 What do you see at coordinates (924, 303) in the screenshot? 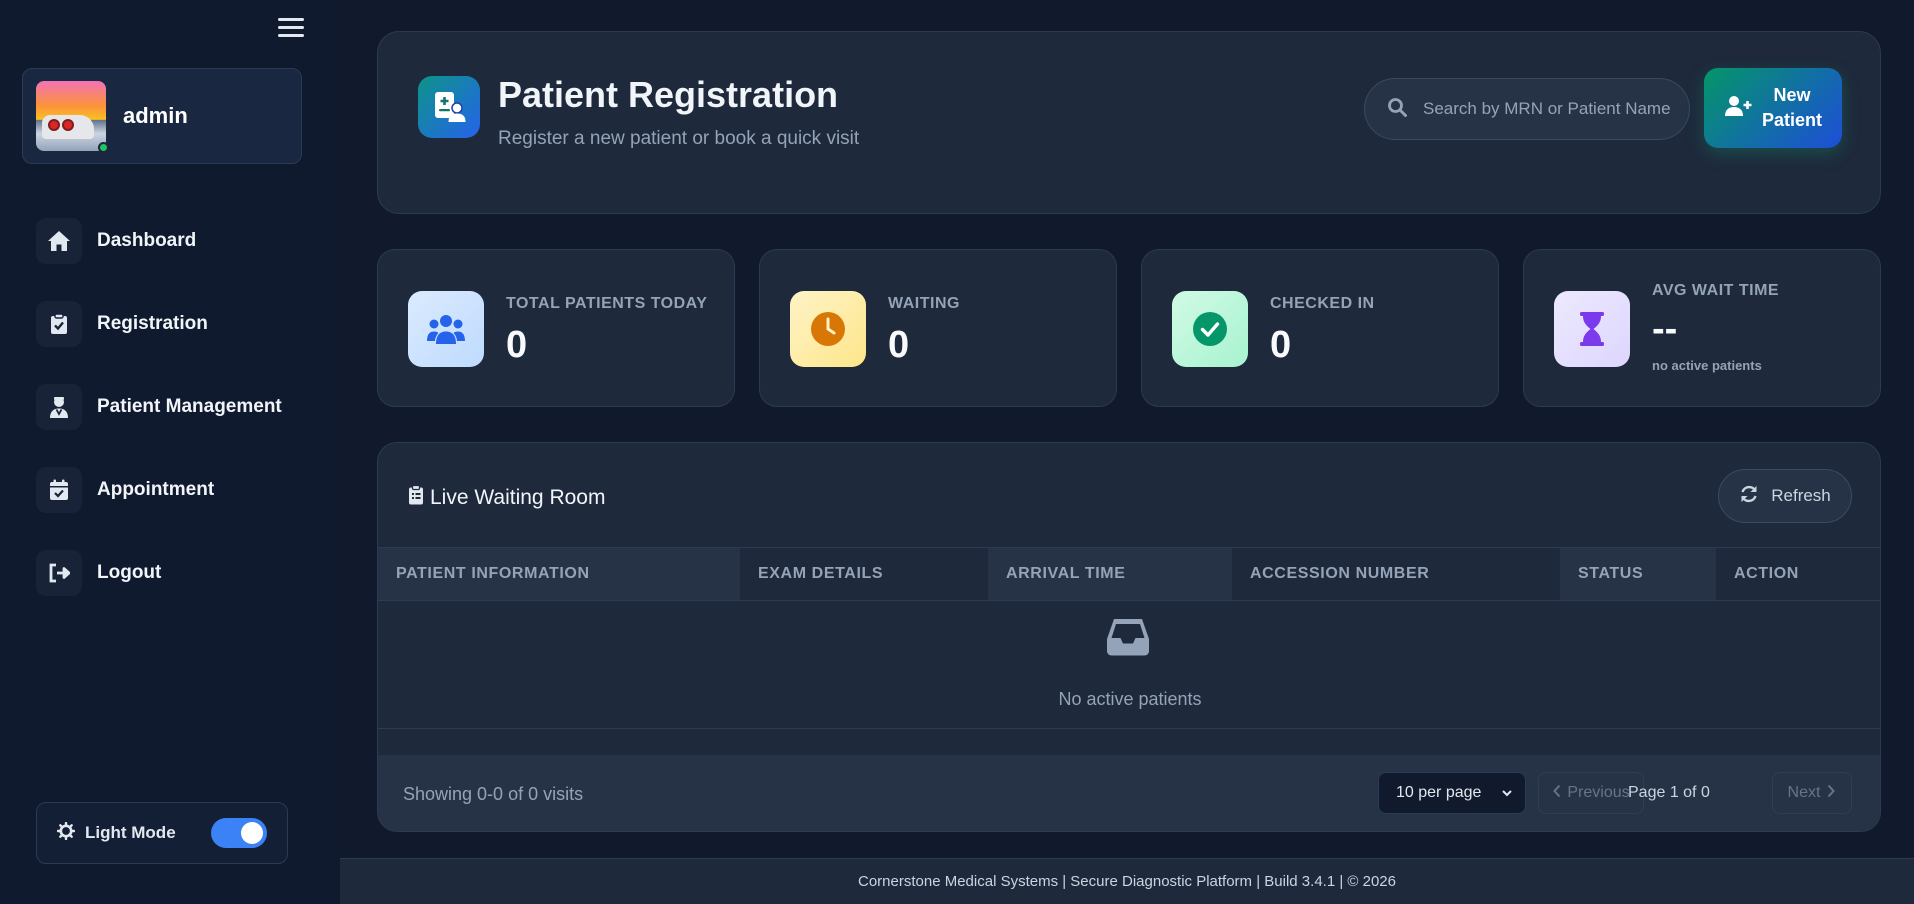
I see `stat-label: WAITING` at bounding box center [924, 303].